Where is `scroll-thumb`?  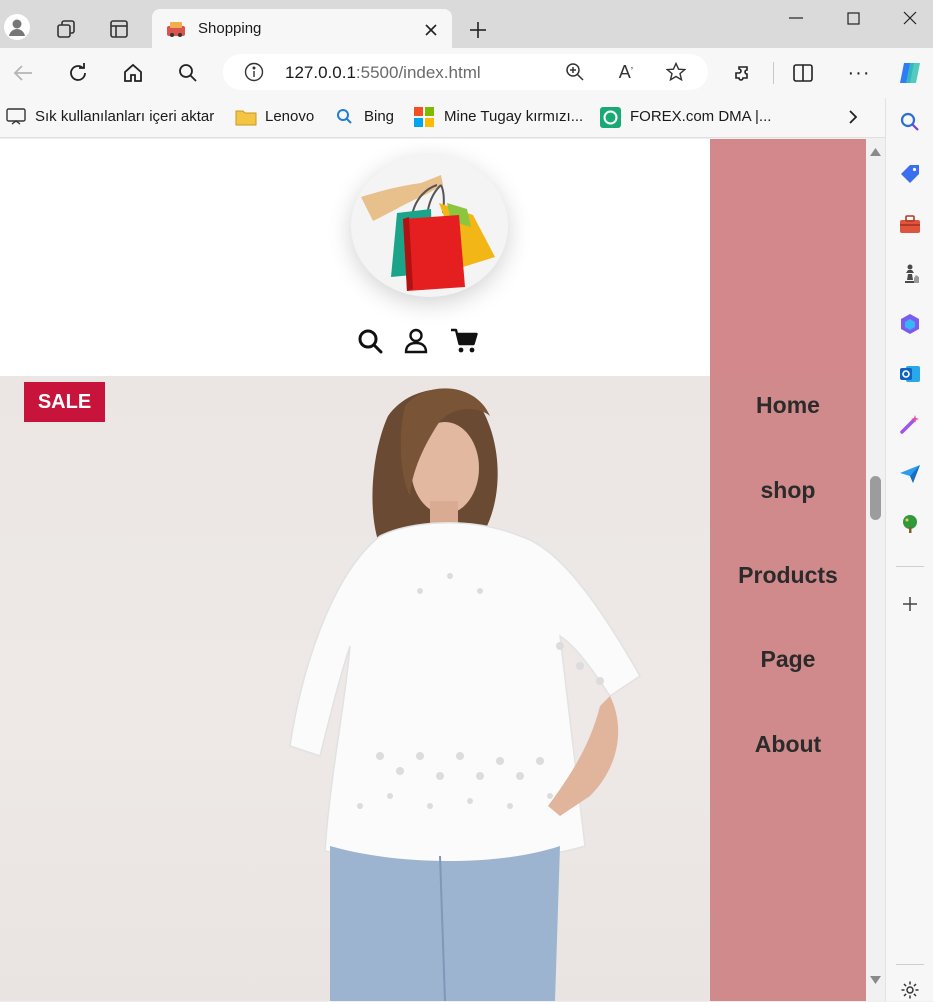
scroll-thumb is located at coordinates (875, 498).